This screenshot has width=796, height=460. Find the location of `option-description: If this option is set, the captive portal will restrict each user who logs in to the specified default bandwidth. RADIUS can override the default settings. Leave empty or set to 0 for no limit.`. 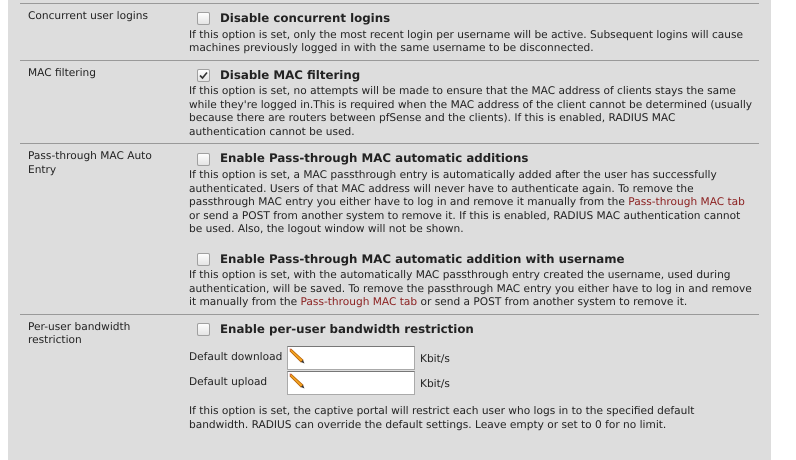

option-description: If this option is set, the captive portal will restrict each user who logs in to the specified default bandwidth. RADIUS can override the default settings. Leave empty or set to 0 for no limit. is located at coordinates (442, 418).